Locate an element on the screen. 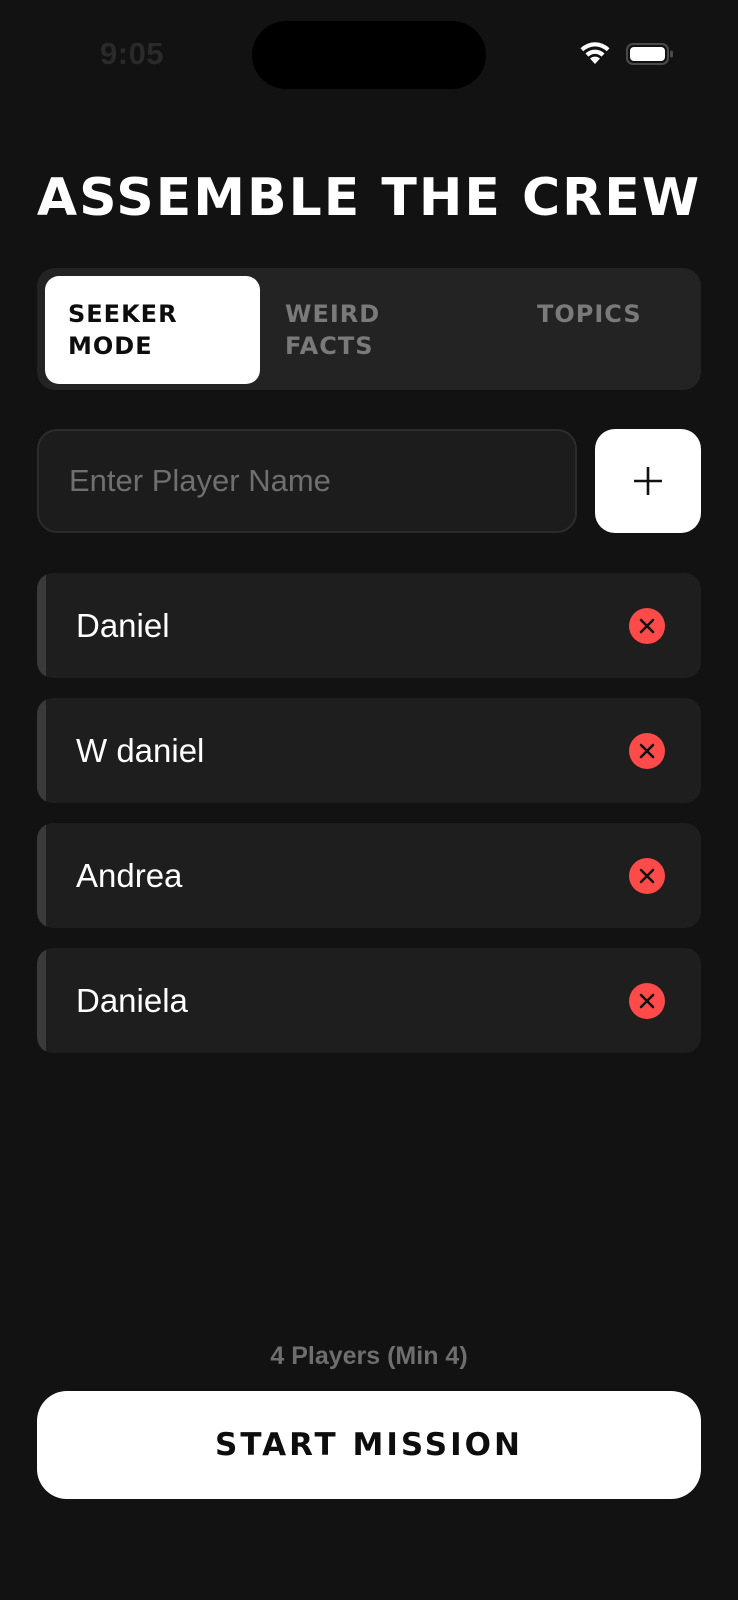 This screenshot has height=1600, width=738. mode-tabs: SEEKER MODE WEIRD FACTS TOPICS is located at coordinates (369, 329).